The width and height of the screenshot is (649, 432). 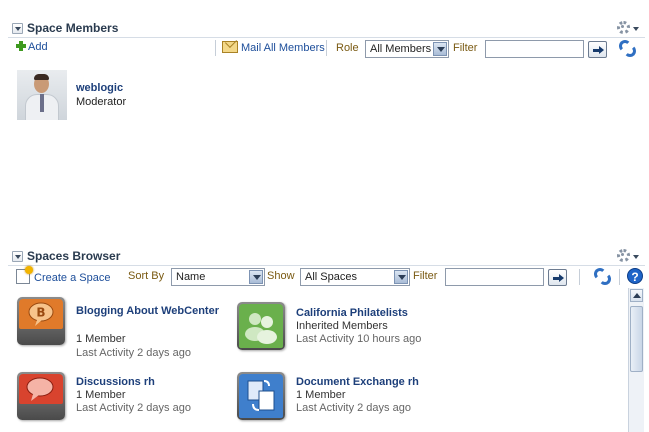 What do you see at coordinates (347, 48) in the screenshot?
I see `role-label: Role` at bounding box center [347, 48].